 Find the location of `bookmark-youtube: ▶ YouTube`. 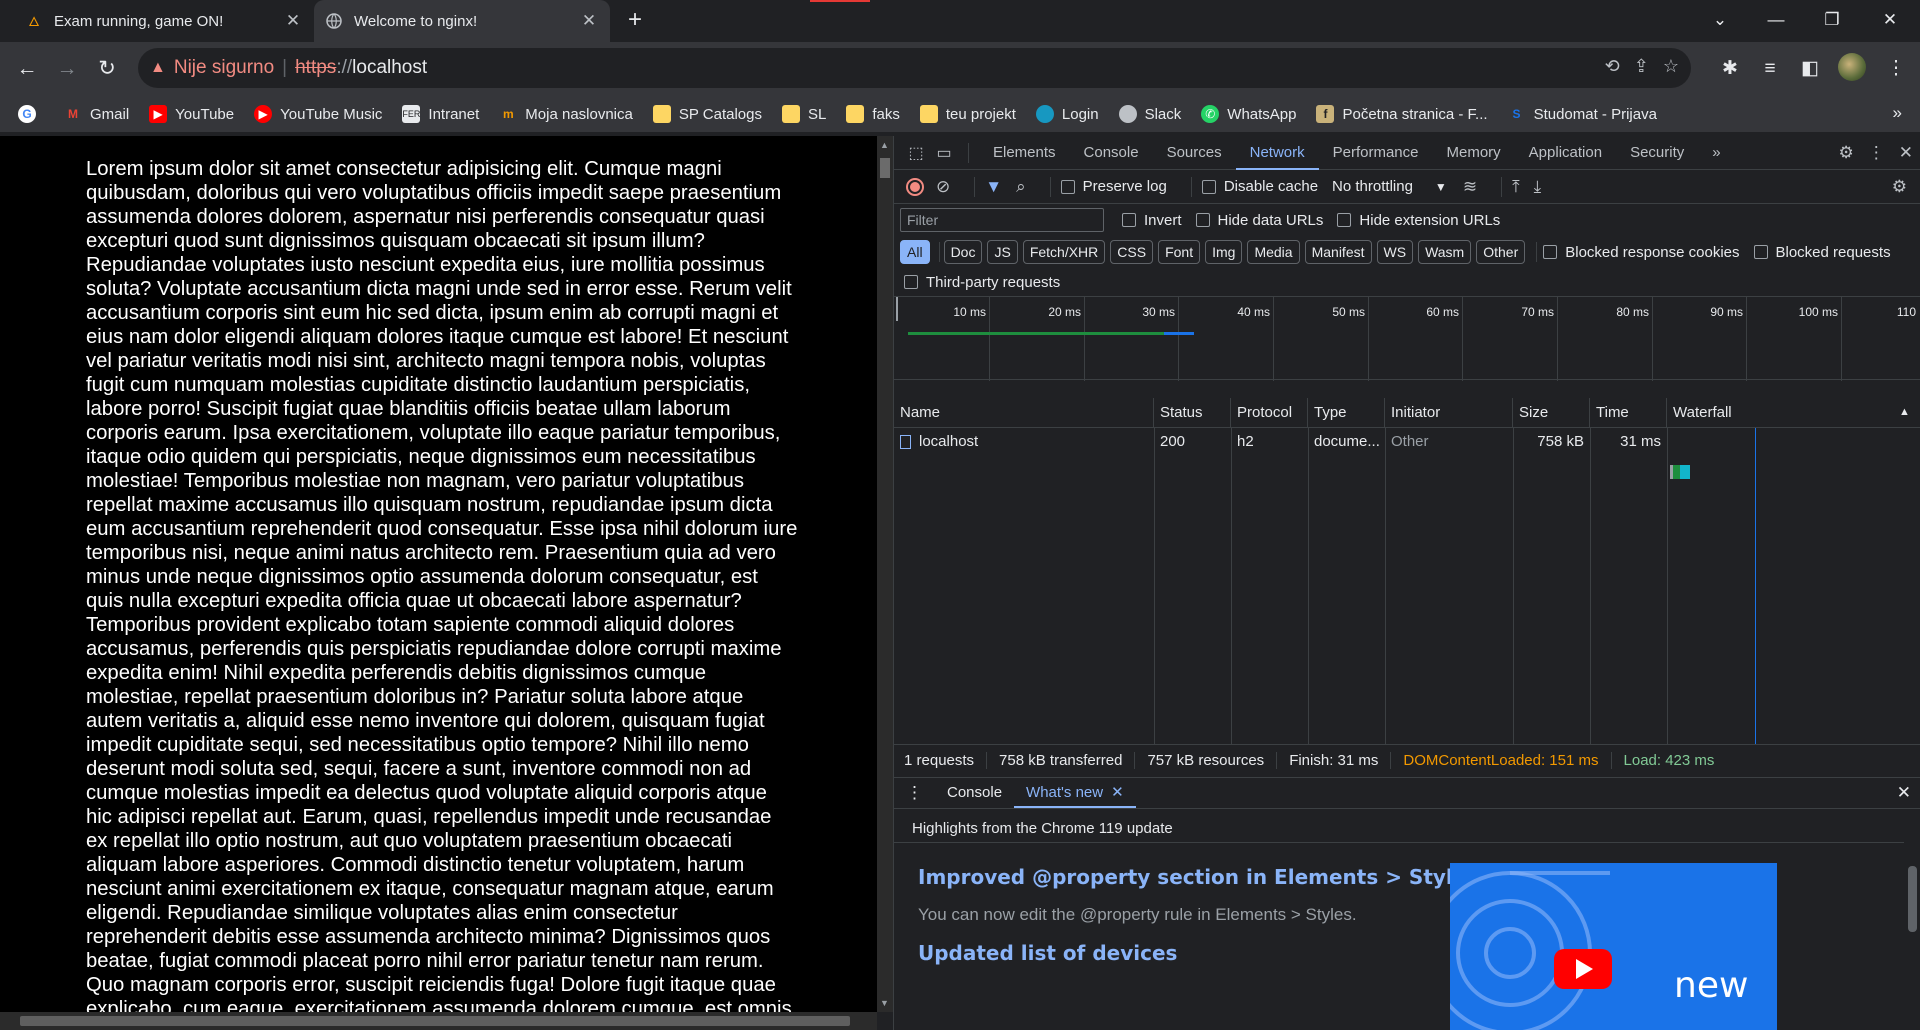

bookmark-youtube: ▶ YouTube is located at coordinates (191, 114).